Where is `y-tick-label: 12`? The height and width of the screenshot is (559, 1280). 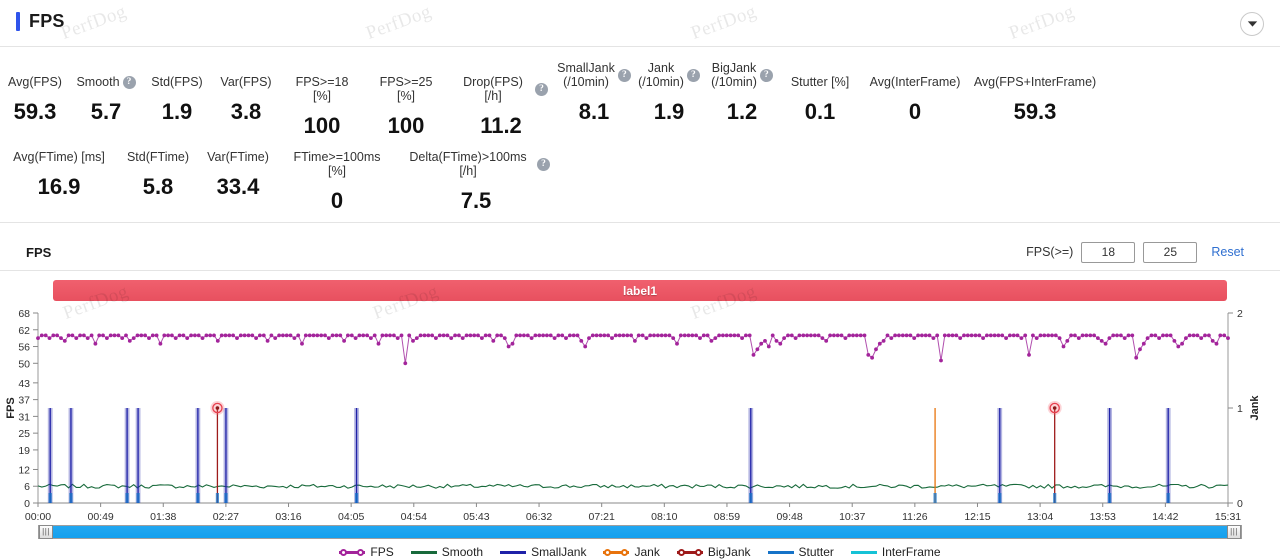 y-tick-label: 12 is located at coordinates (24, 470).